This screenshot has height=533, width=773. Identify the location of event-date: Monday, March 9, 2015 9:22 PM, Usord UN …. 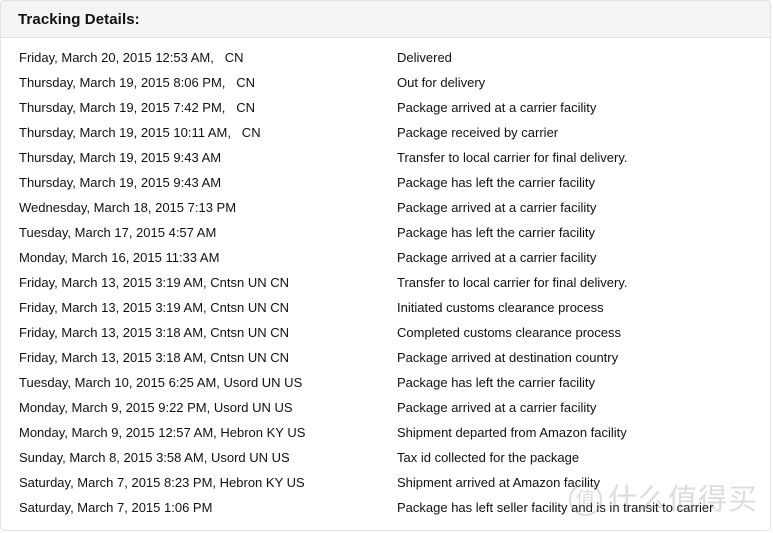
(156, 407).